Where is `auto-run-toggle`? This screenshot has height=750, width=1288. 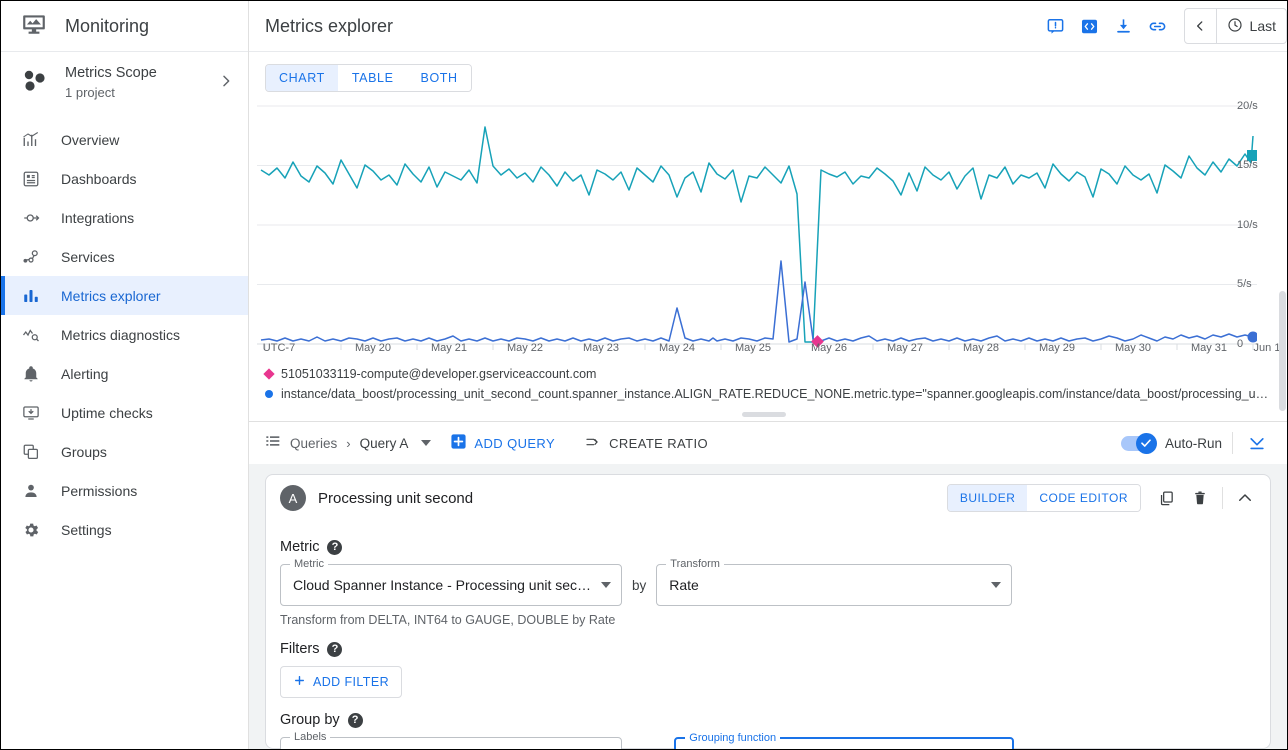
auto-run-toggle is located at coordinates (1138, 443).